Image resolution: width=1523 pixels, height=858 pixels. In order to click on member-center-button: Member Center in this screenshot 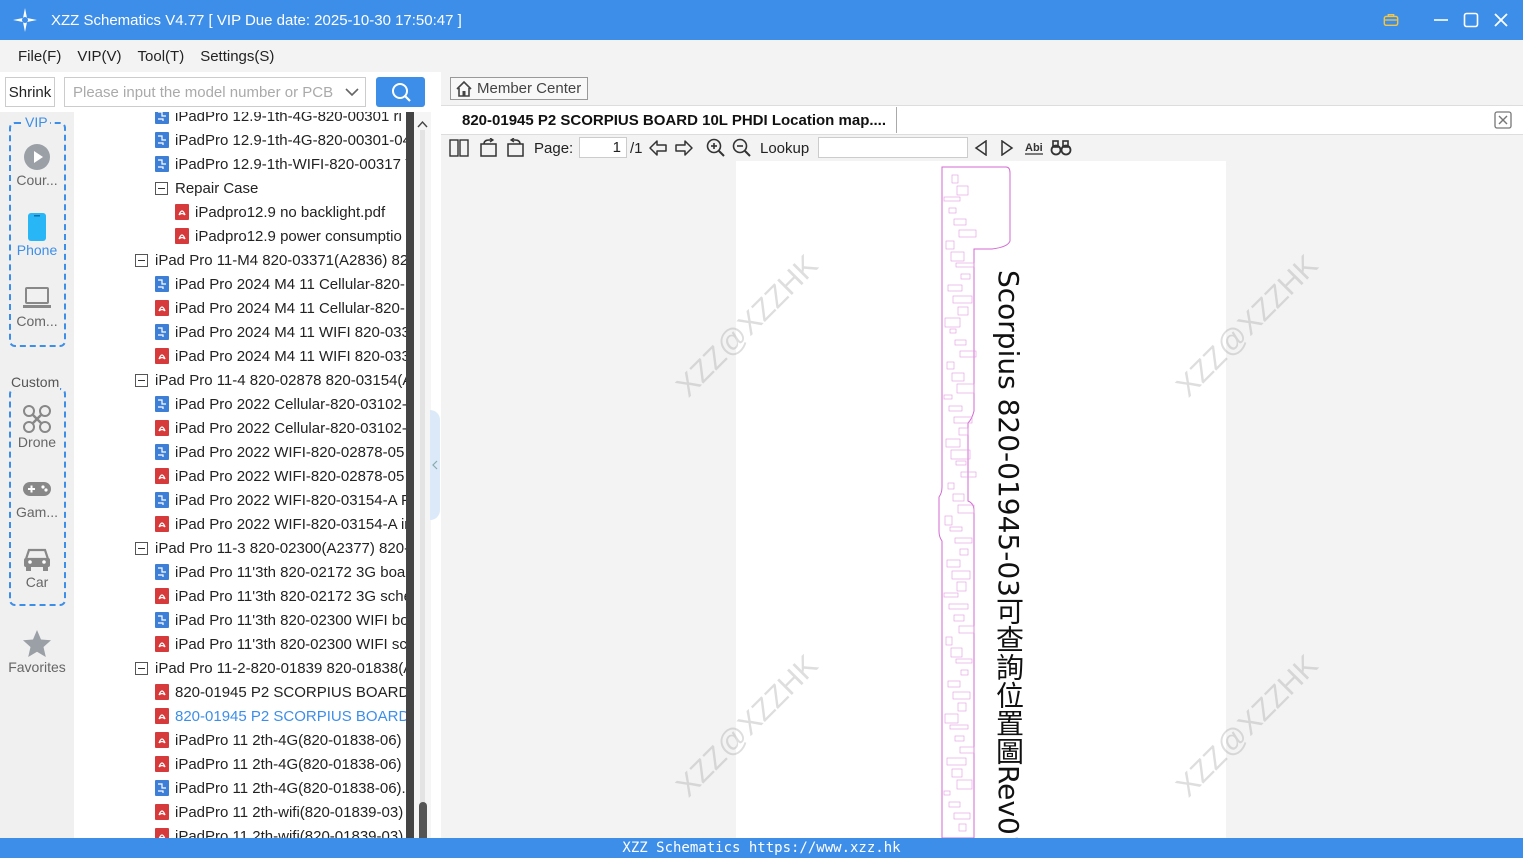, I will do `click(519, 88)`.